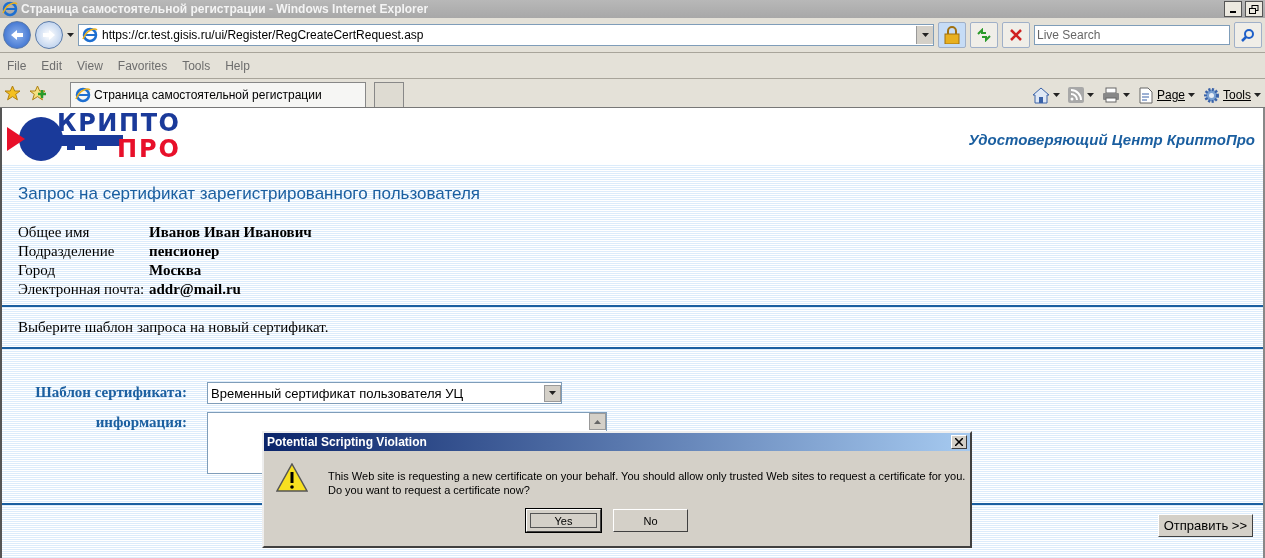 The width and height of the screenshot is (1265, 558). Describe the element at coordinates (1110, 95) in the screenshot. I see `printer-icon` at that location.